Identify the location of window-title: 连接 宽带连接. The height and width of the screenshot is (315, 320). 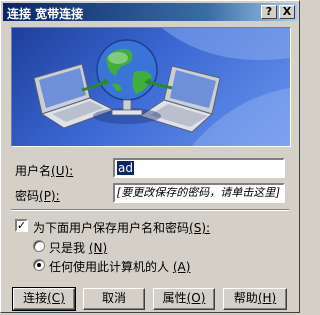
(45, 14).